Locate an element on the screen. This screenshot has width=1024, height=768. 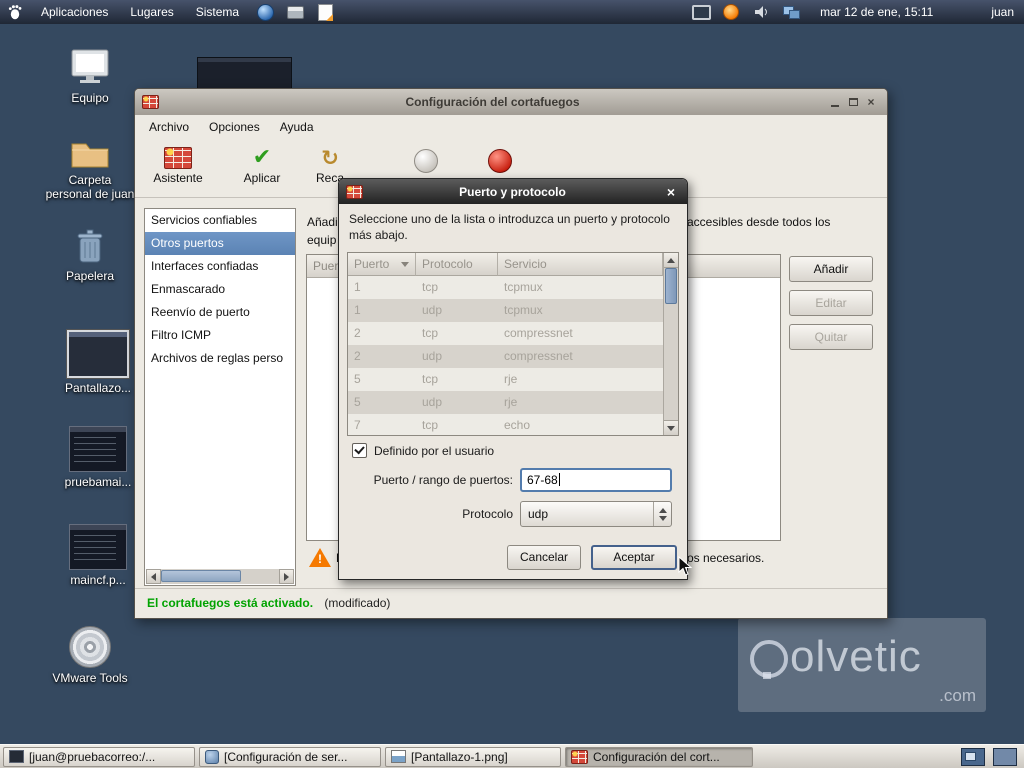
screen-share-icon is located at coordinates (701, 12).